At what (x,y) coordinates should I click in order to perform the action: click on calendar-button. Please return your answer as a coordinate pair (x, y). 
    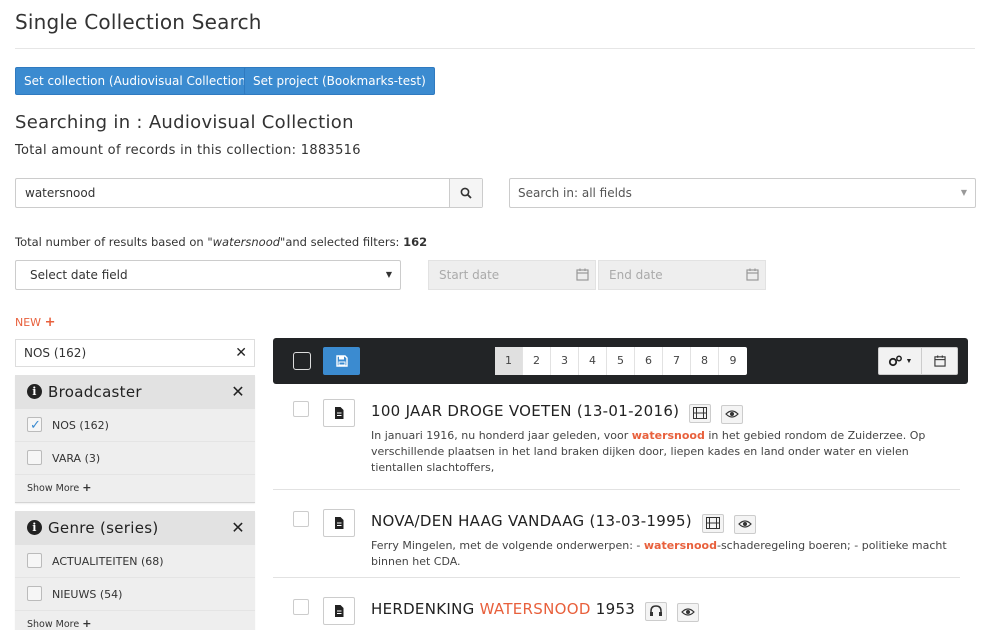
    Looking at the image, I should click on (940, 361).